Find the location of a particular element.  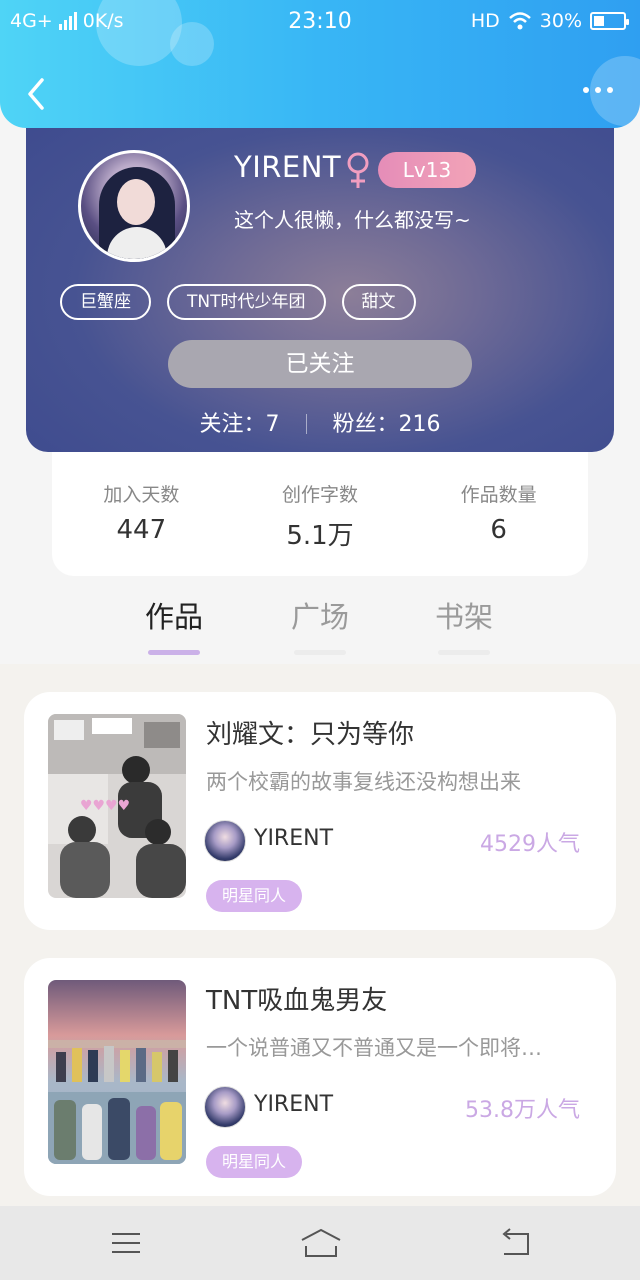

tab-square: 广场 is located at coordinates (320, 624).